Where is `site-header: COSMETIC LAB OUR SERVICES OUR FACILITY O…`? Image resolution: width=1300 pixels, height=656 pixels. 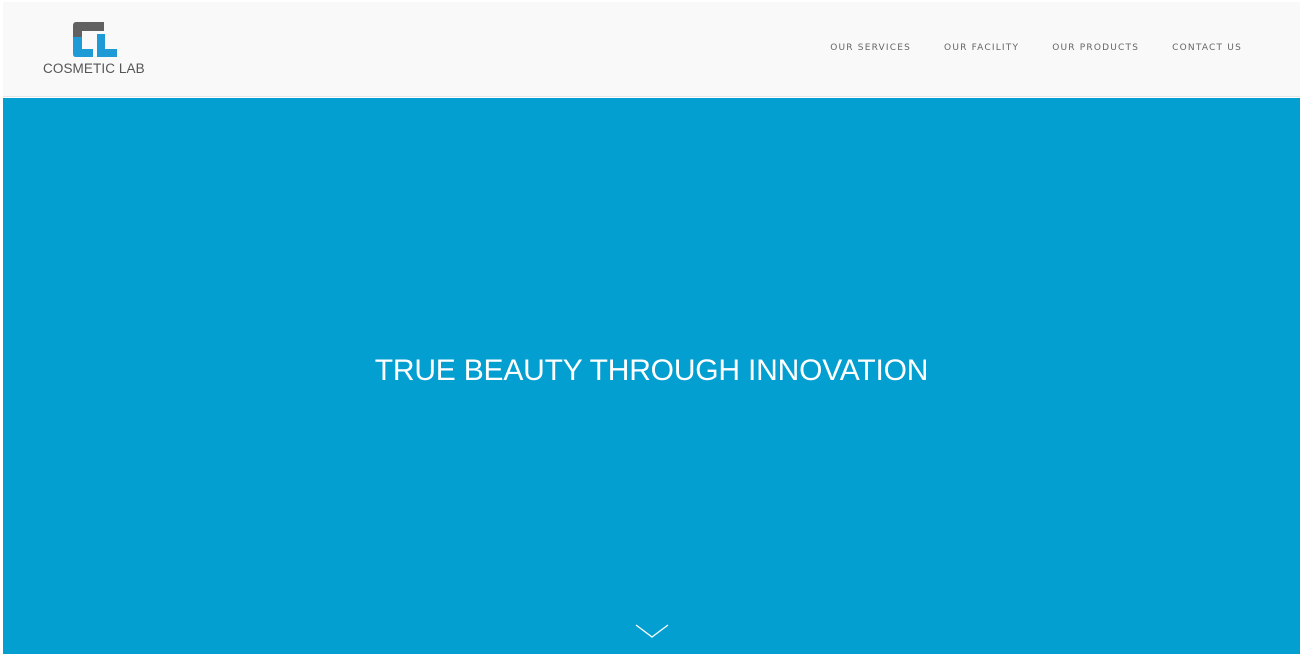 site-header: COSMETIC LAB OUR SERVICES OUR FACILITY O… is located at coordinates (651, 49).